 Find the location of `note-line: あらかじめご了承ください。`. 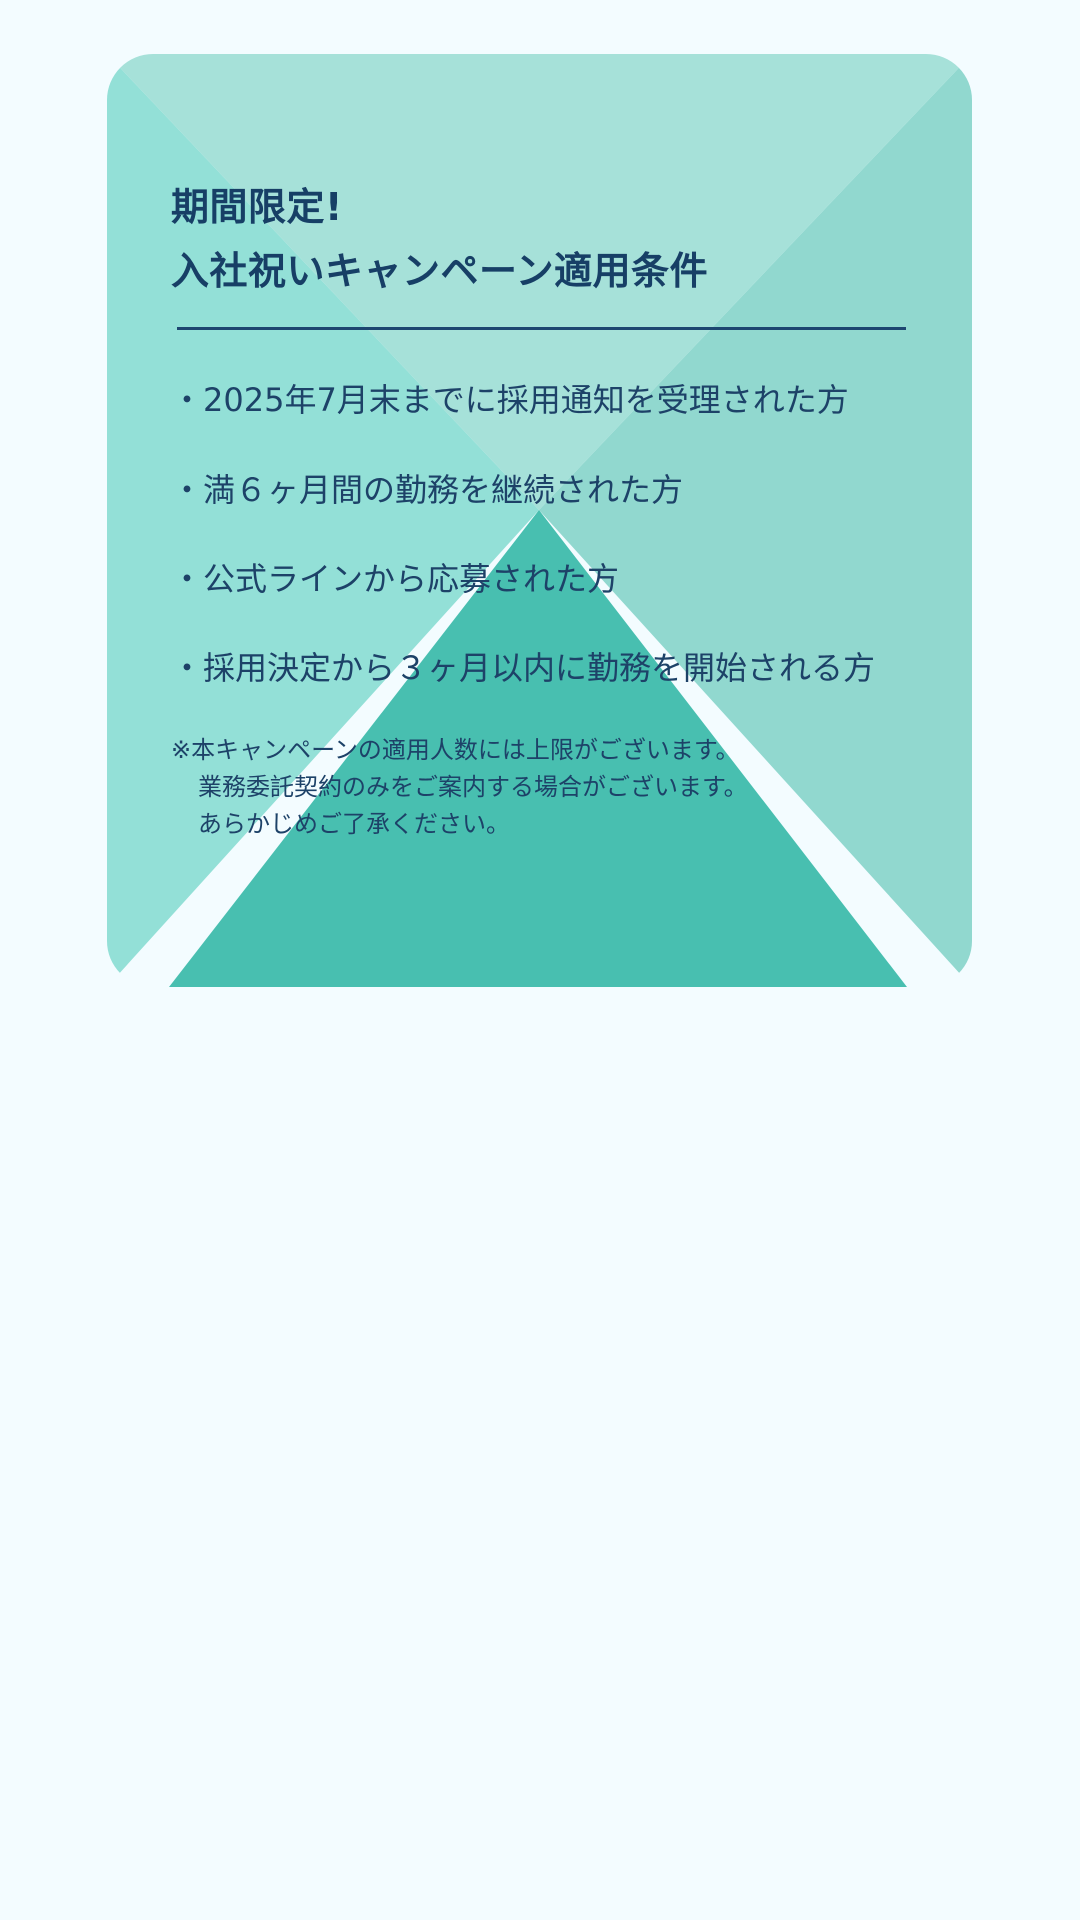

note-line: あらかじめご了承ください。 is located at coordinates (354, 824).